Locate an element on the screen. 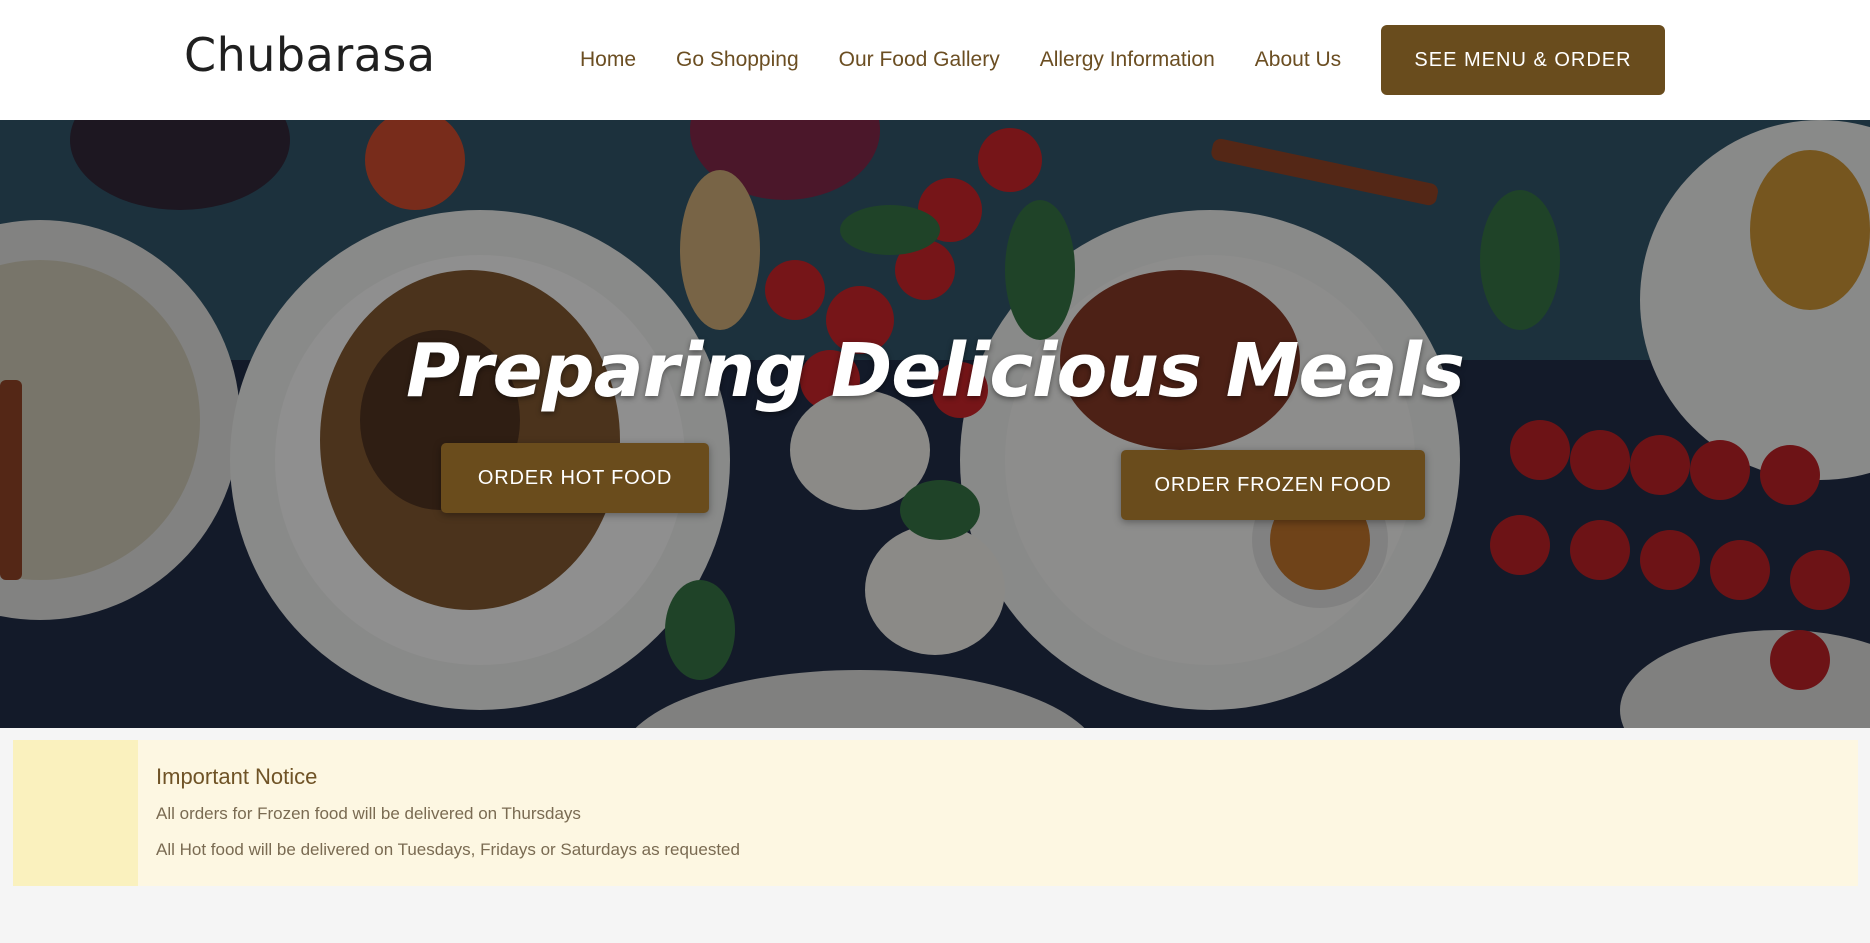 This screenshot has width=1870, height=943. nav-about-us: About Us is located at coordinates (1298, 60).